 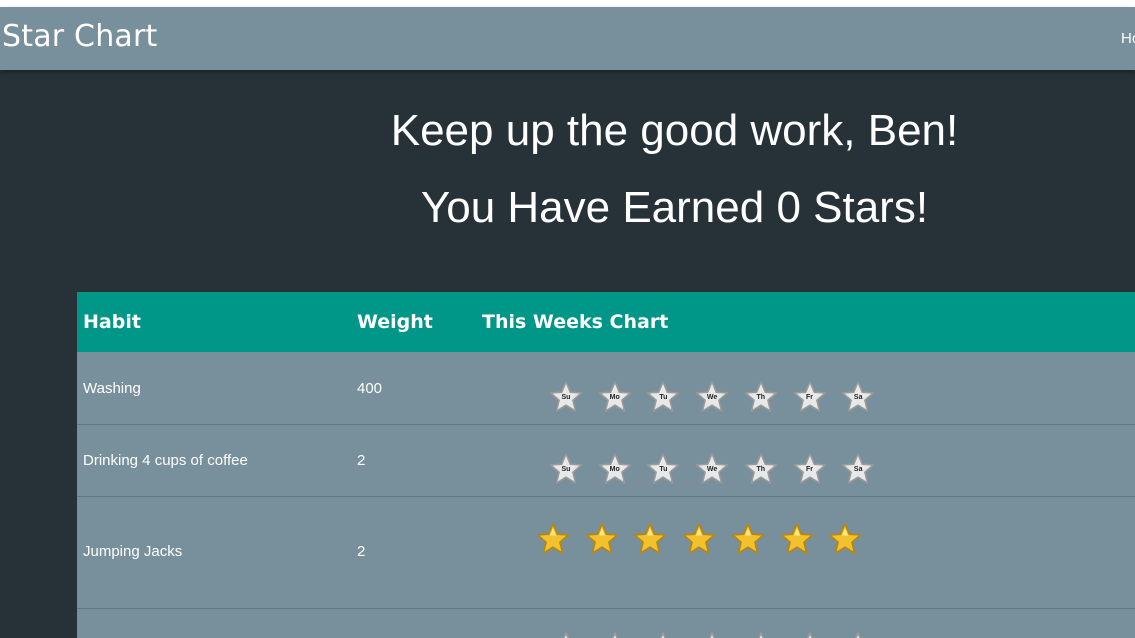 What do you see at coordinates (112, 388) in the screenshot?
I see `habit-name: Washing` at bounding box center [112, 388].